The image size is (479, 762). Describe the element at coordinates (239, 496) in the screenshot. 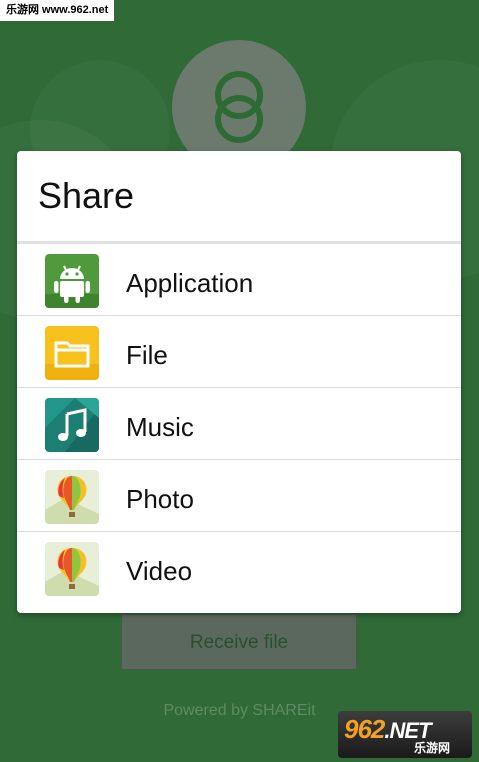

I see `share-option-photo: Photo` at that location.